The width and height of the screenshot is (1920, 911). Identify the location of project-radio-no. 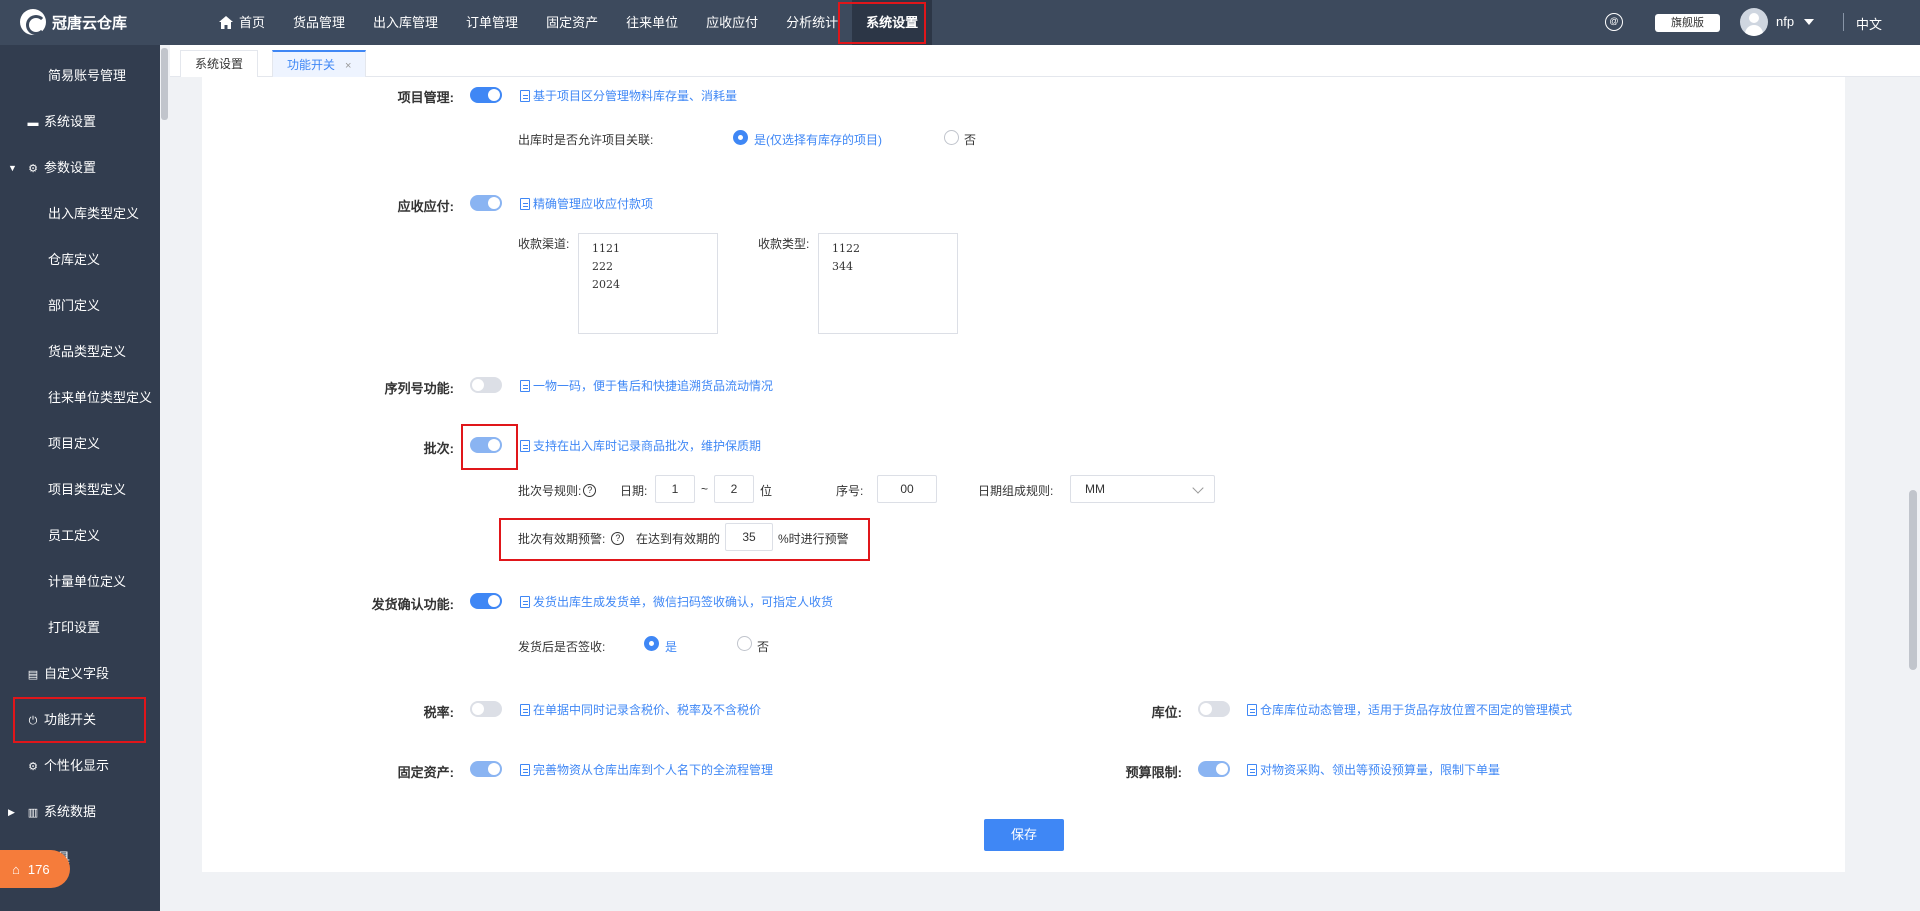
(951, 137).